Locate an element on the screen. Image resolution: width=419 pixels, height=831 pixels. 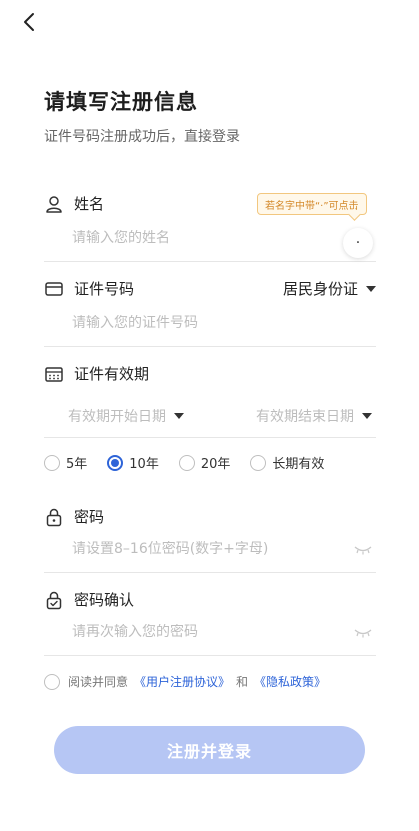
id-field is located at coordinates (210, 327).